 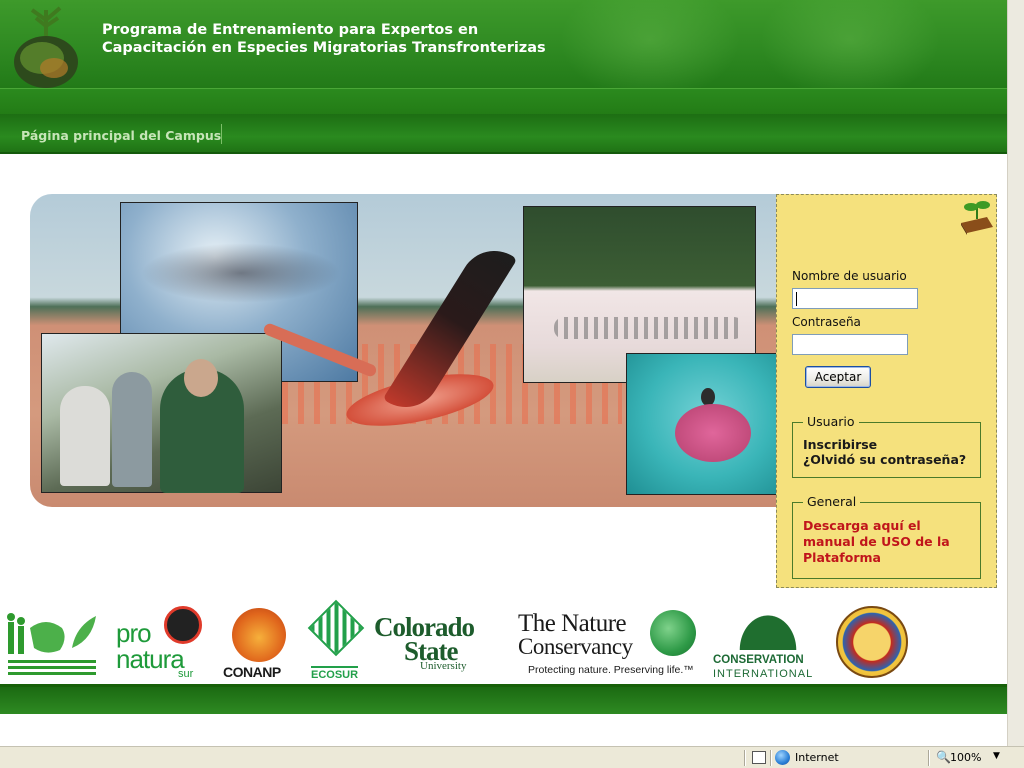 I want to click on ecosur-emblem-icon, so click(x=336, y=628).